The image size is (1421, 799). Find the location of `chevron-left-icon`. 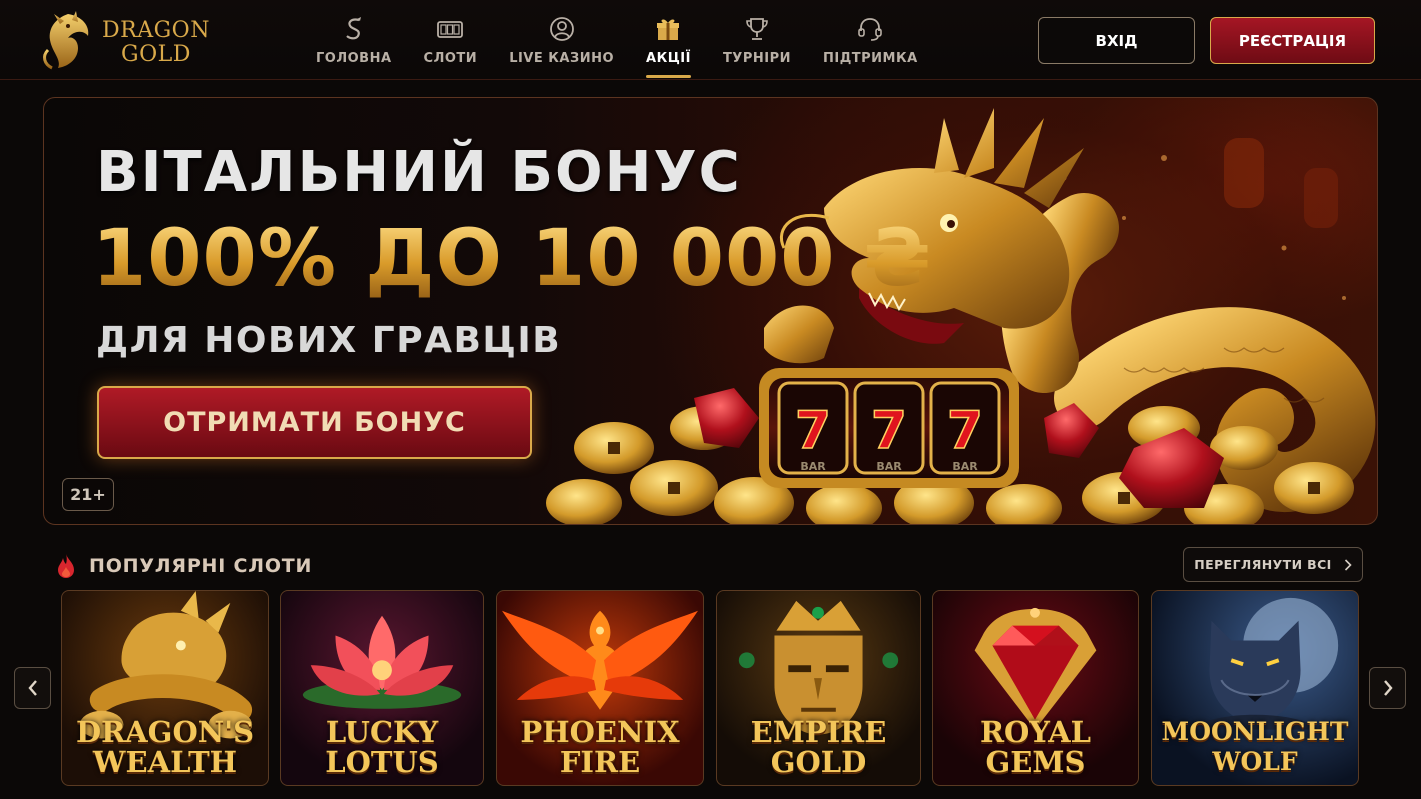

chevron-left-icon is located at coordinates (32, 688).